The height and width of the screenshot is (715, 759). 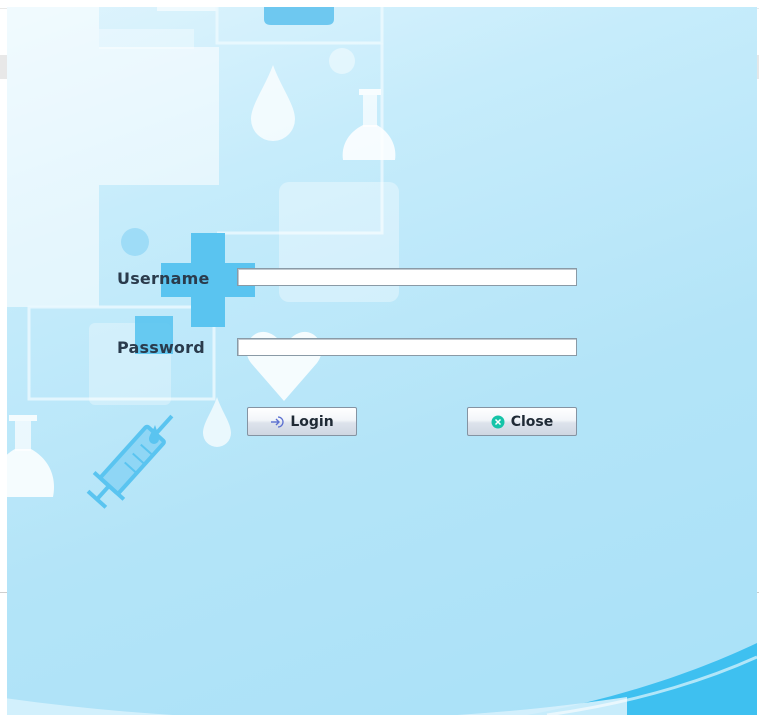 I want to click on login-arrow-icon, so click(x=277, y=421).